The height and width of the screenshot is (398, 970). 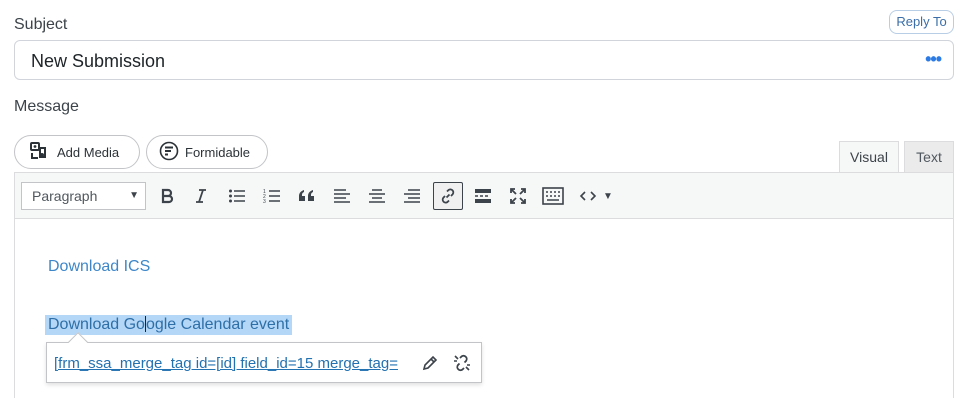 What do you see at coordinates (430, 363) in the screenshot?
I see `pencil-icon` at bounding box center [430, 363].